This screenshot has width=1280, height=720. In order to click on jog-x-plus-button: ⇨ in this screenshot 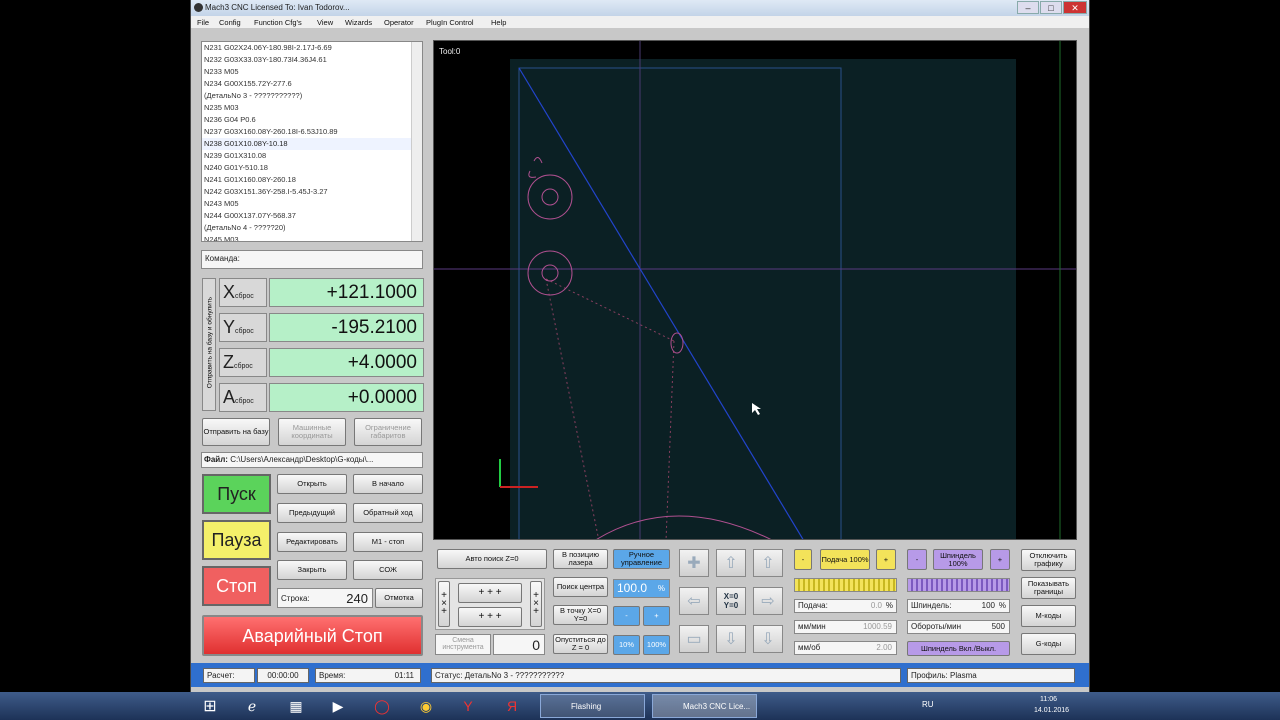, I will do `click(768, 601)`.